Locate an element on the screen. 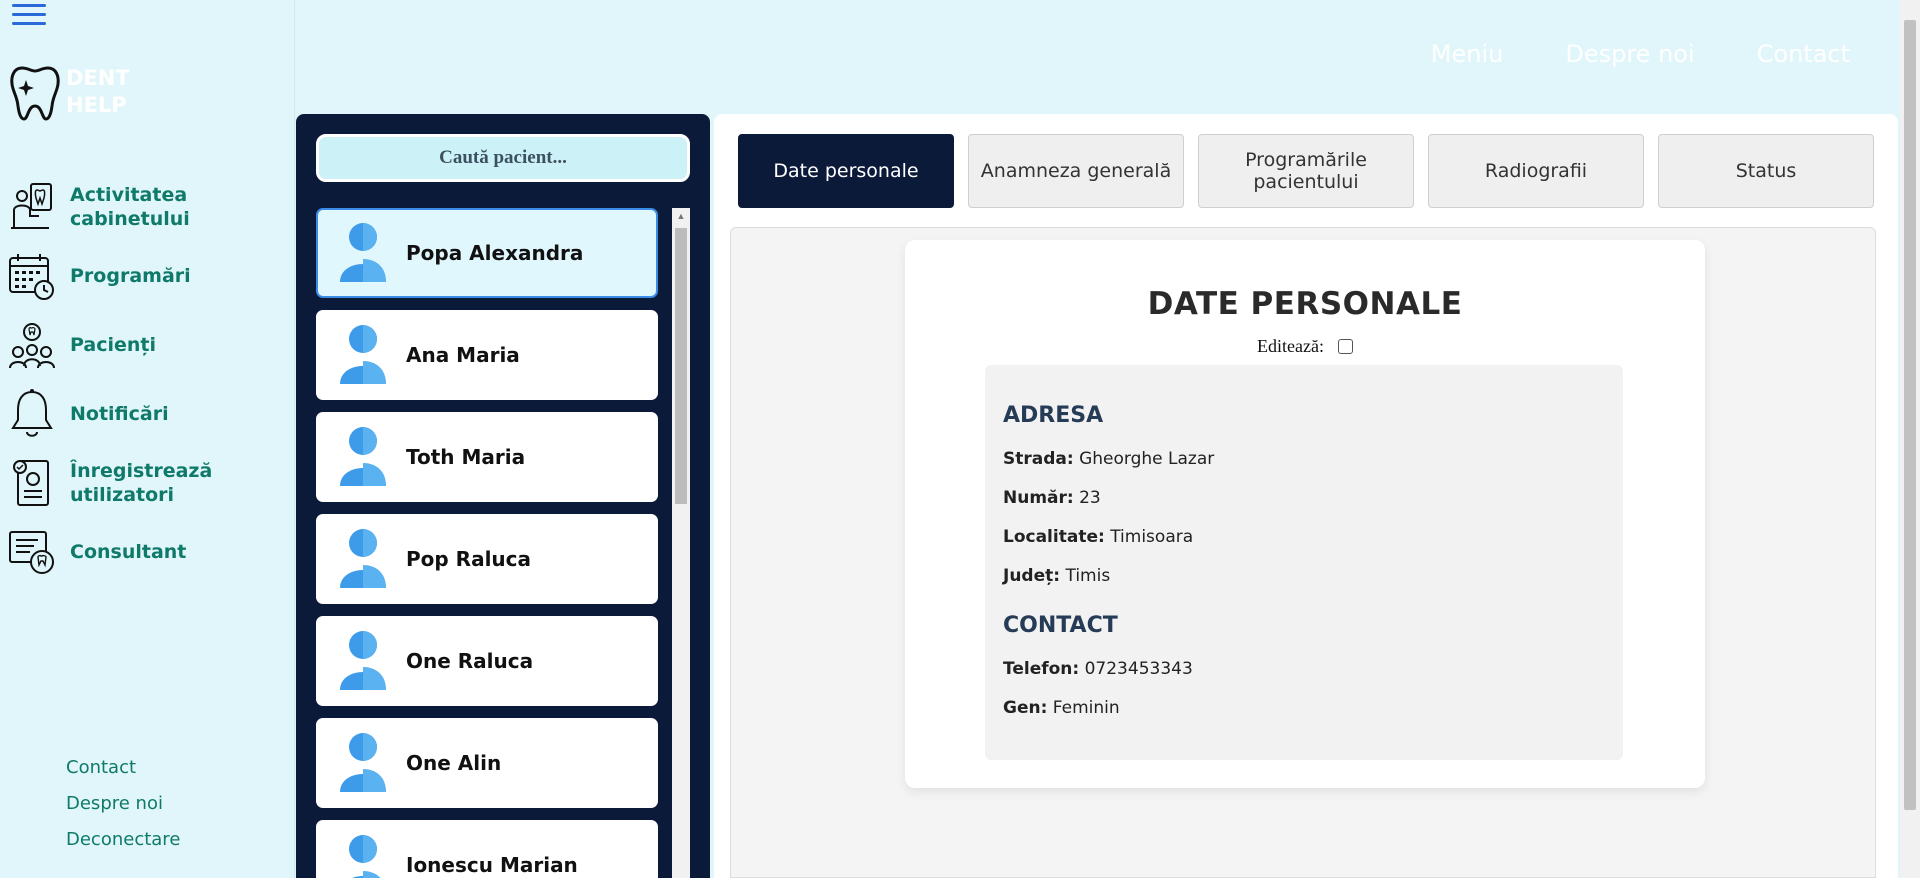  patient-card: Popa Alexandra is located at coordinates (487, 253).